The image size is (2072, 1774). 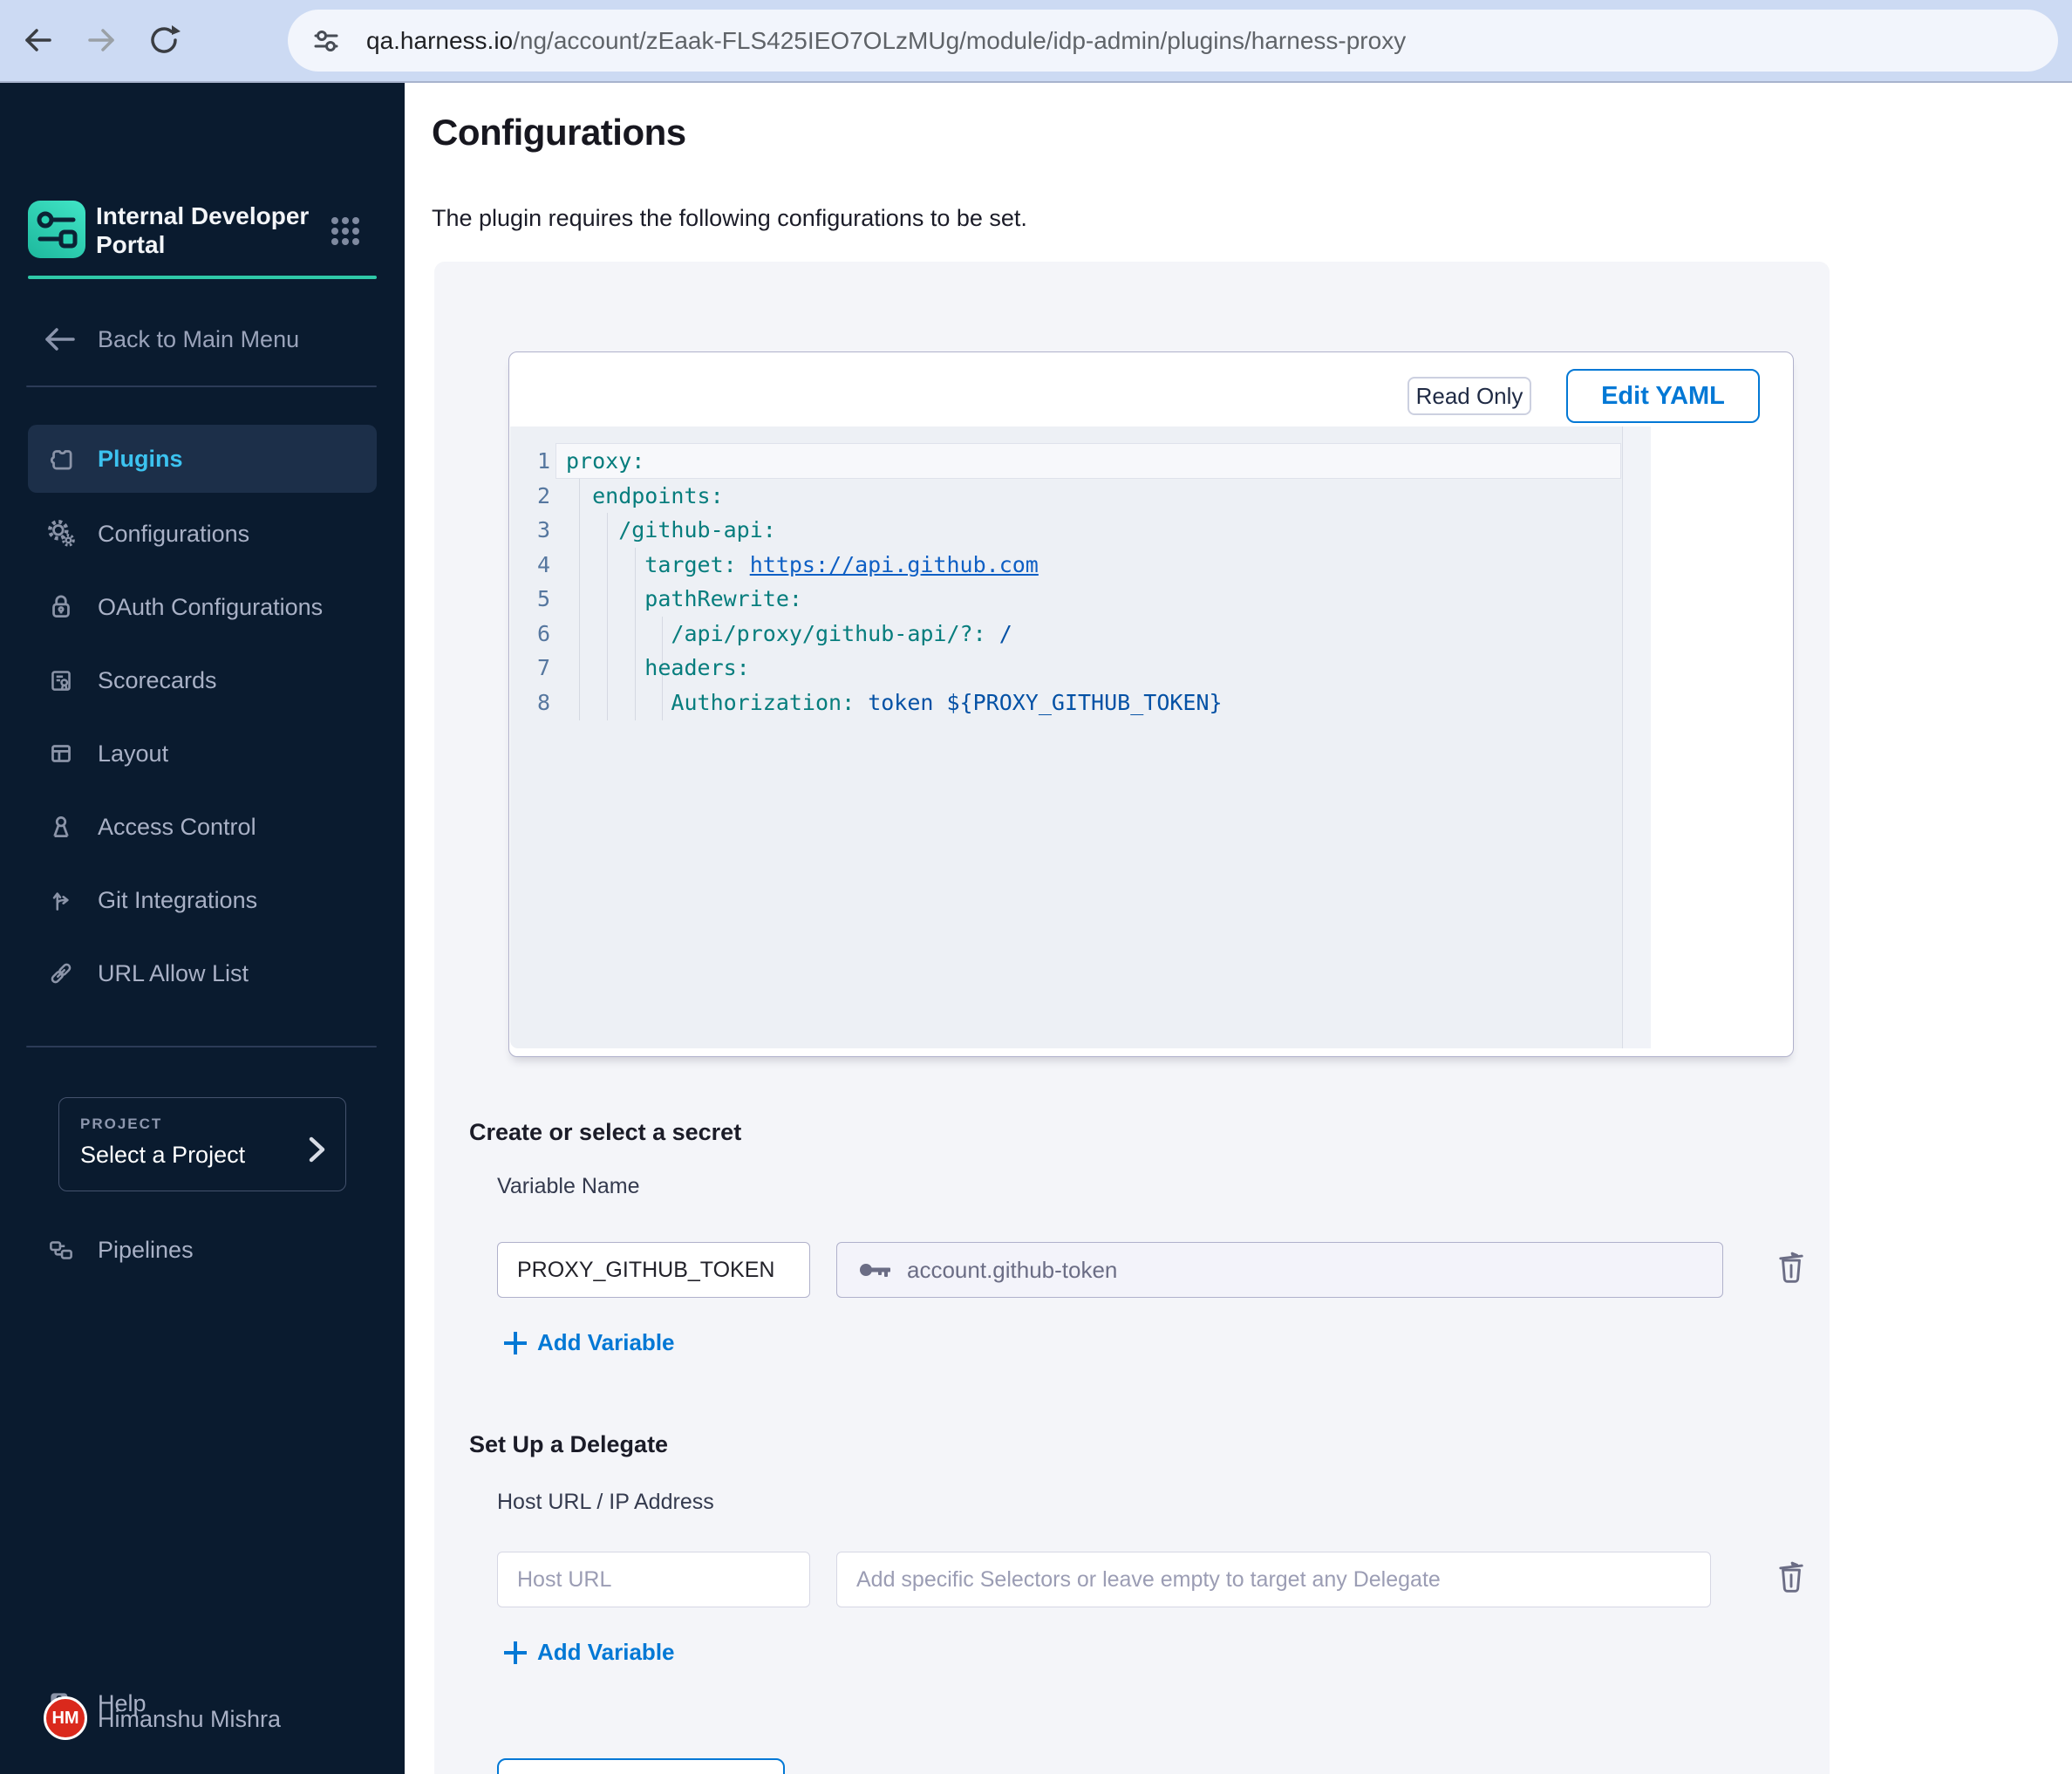 I want to click on code-line: 3 /github-api:, so click(x=656, y=529).